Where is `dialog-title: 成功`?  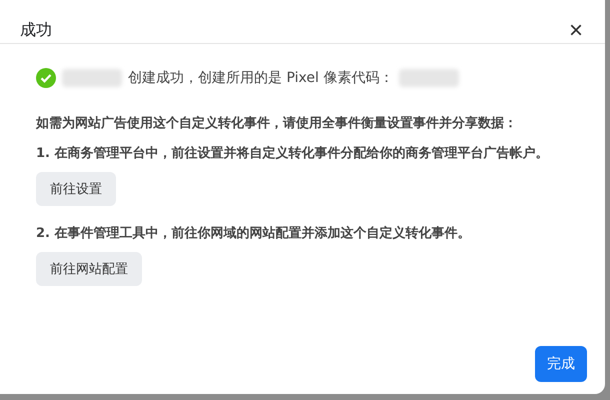
dialog-title: 成功 is located at coordinates (36, 30).